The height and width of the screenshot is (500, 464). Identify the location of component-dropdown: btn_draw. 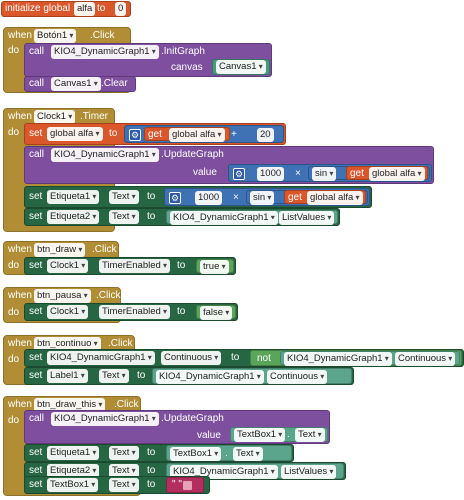
(60, 250).